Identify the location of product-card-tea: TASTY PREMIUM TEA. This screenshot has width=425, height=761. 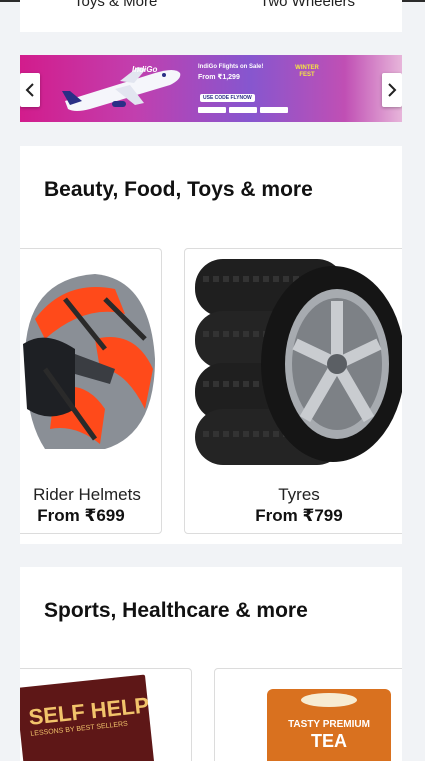
(308, 714).